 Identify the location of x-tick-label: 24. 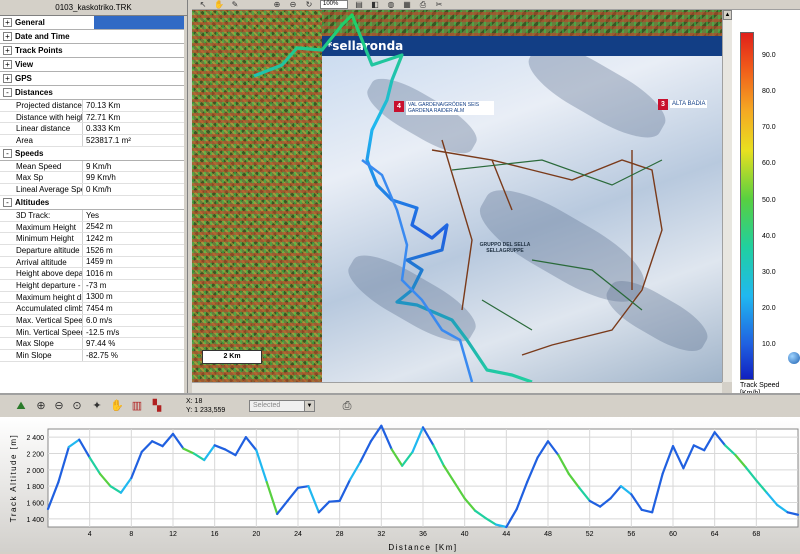
(298, 534).